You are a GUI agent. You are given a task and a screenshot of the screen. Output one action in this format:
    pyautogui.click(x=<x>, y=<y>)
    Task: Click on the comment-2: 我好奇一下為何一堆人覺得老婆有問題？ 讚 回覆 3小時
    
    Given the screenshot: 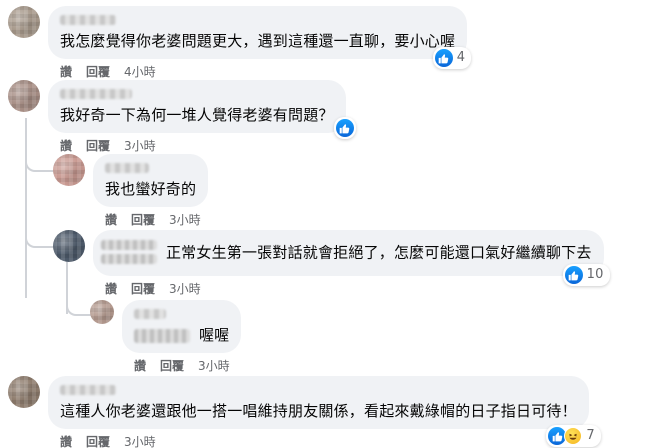 What is the action you would take?
    pyautogui.click(x=182, y=117)
    